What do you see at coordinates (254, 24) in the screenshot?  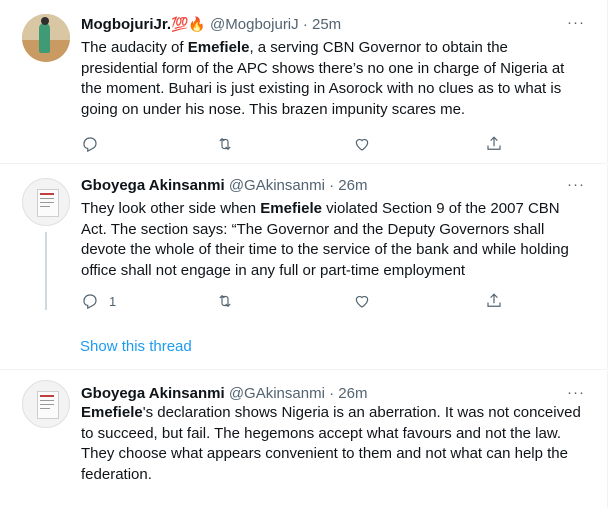 I see `handle: @MogbojuriJ` at bounding box center [254, 24].